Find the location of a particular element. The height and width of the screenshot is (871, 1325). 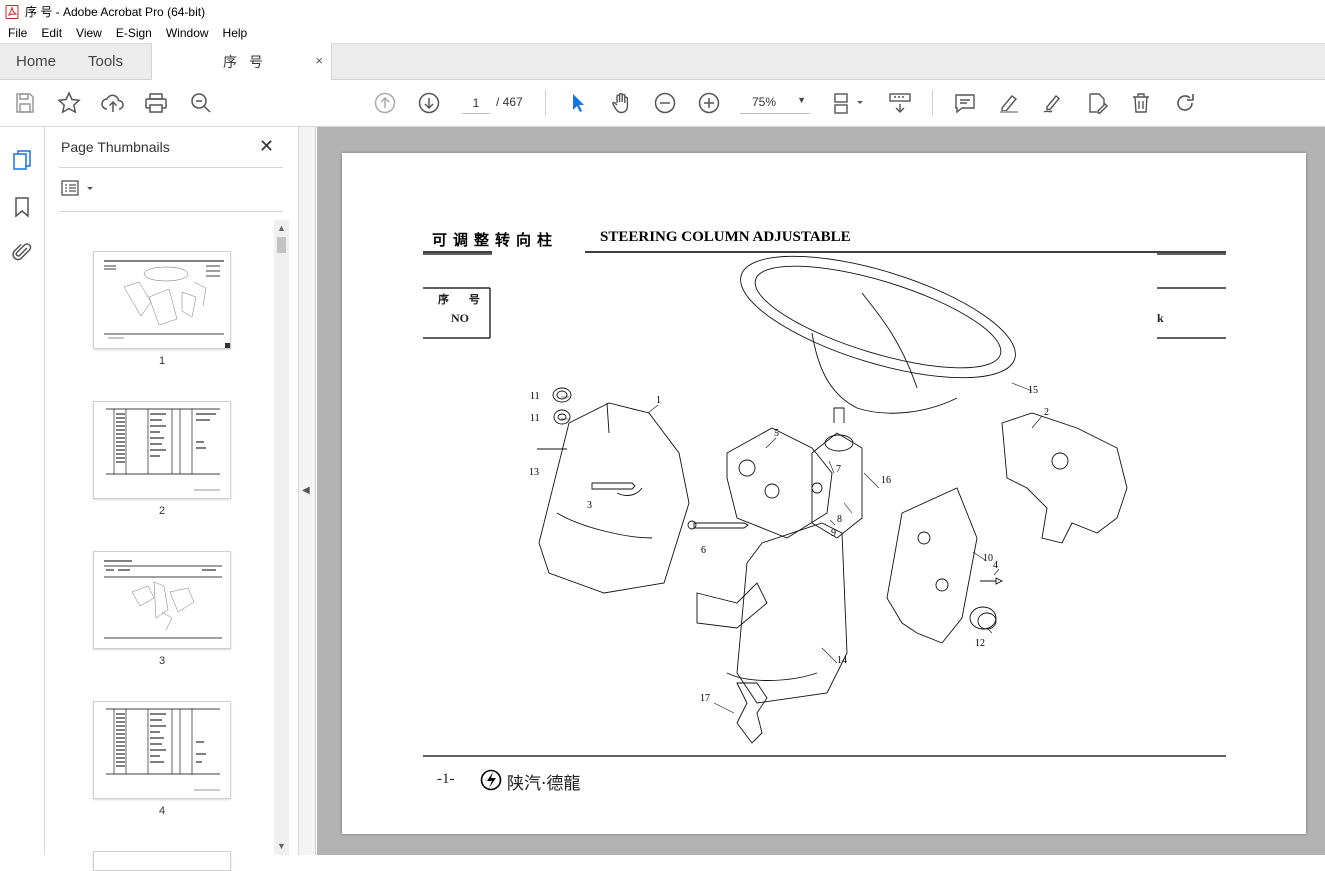

shacman-logo-icon is located at coordinates (491, 780).